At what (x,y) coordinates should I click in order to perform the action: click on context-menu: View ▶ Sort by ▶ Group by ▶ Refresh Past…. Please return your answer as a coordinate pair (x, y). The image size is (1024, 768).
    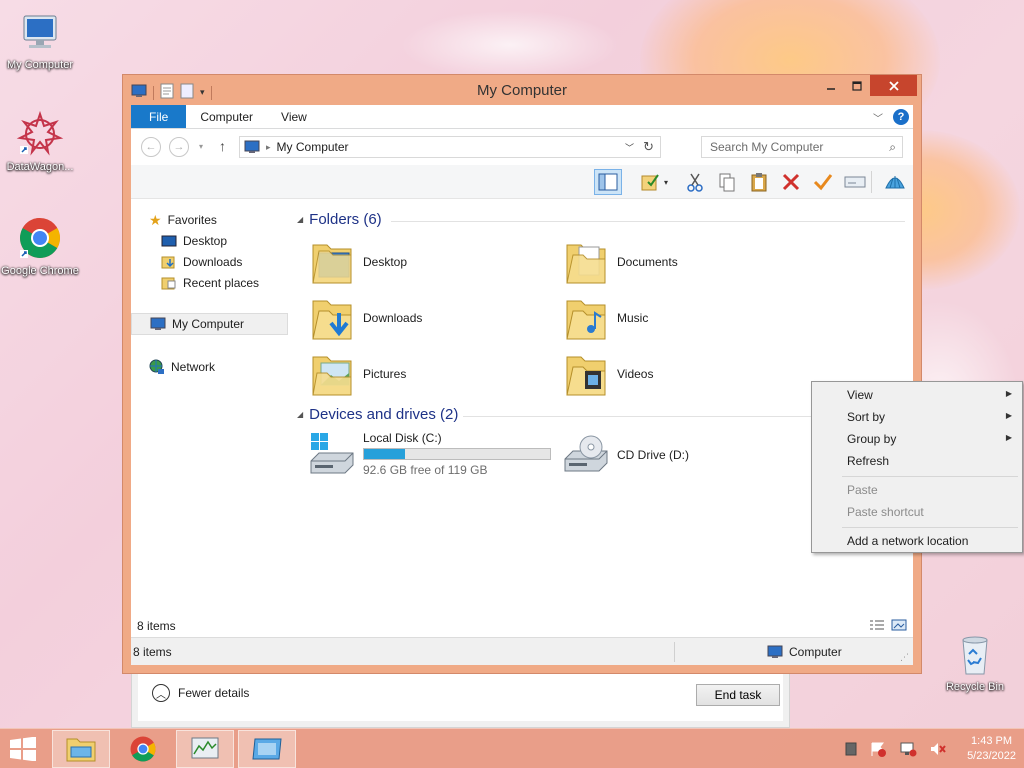
    Looking at the image, I should click on (917, 467).